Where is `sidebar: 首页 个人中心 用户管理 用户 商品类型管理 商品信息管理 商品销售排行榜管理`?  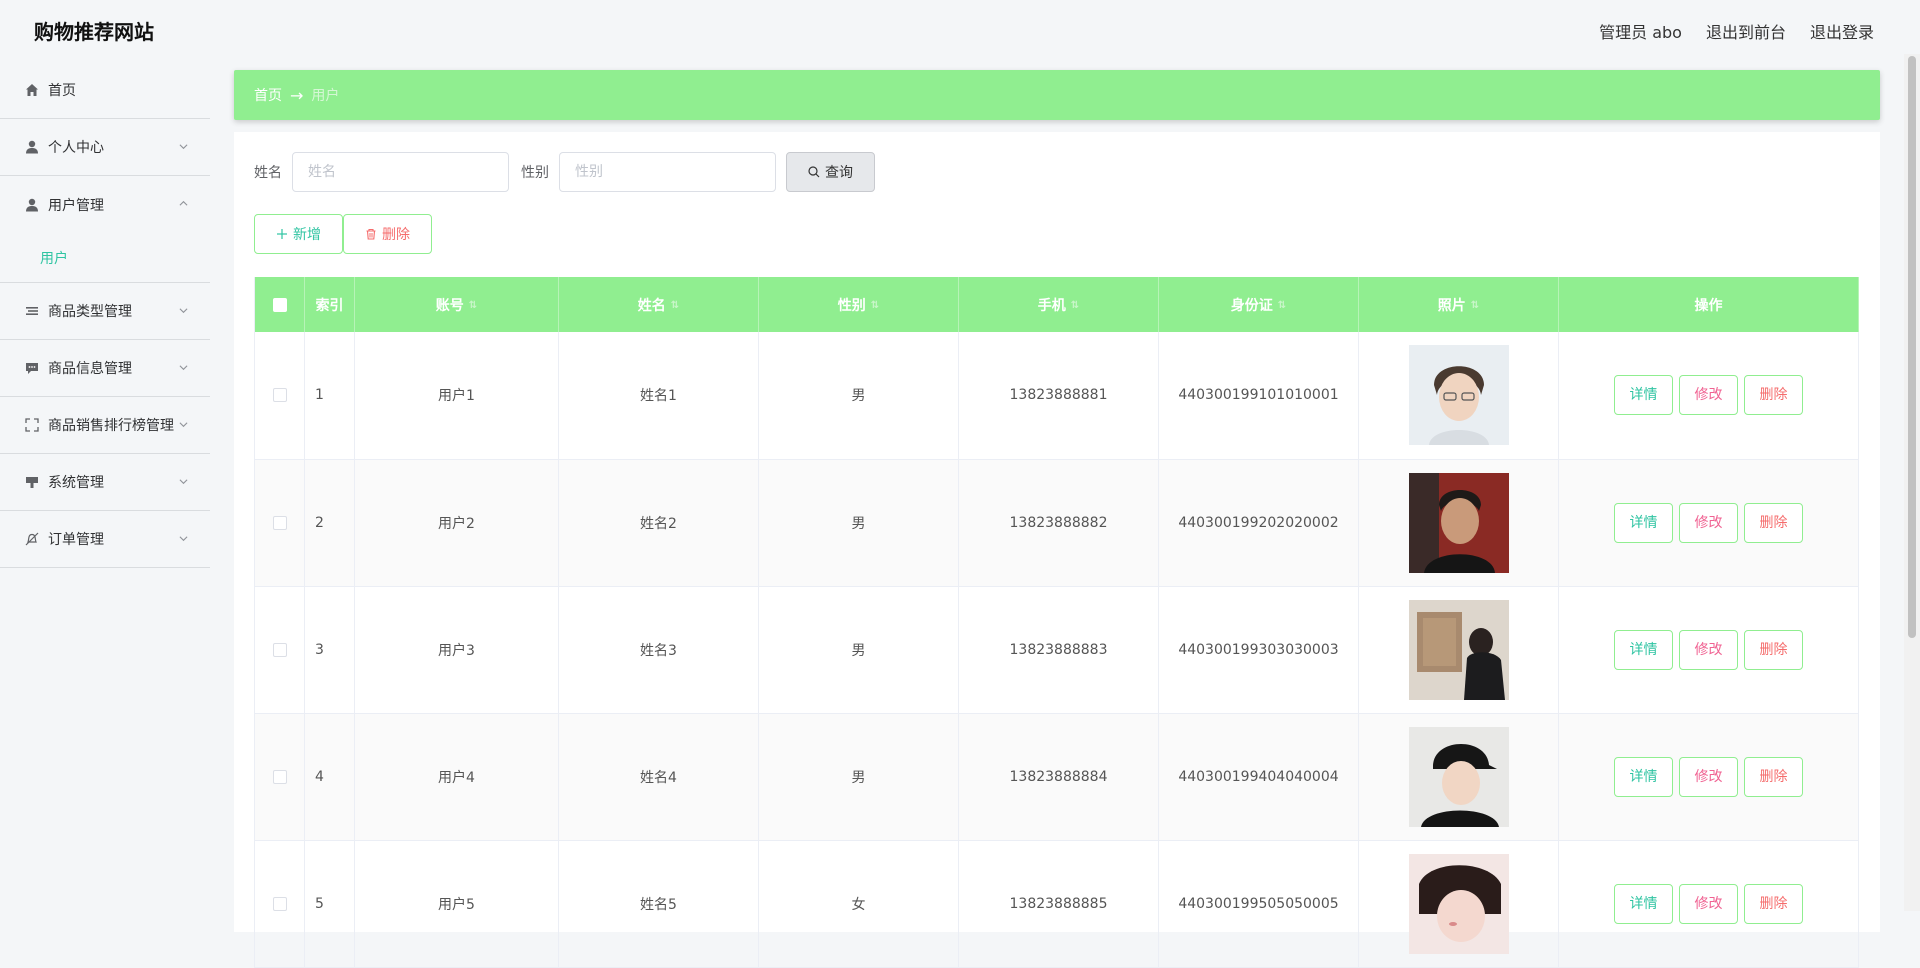
sidebar: 首页 个人中心 用户管理 用户 商品类型管理 商品信息管理 商品销售排行榜管理 is located at coordinates (105, 486).